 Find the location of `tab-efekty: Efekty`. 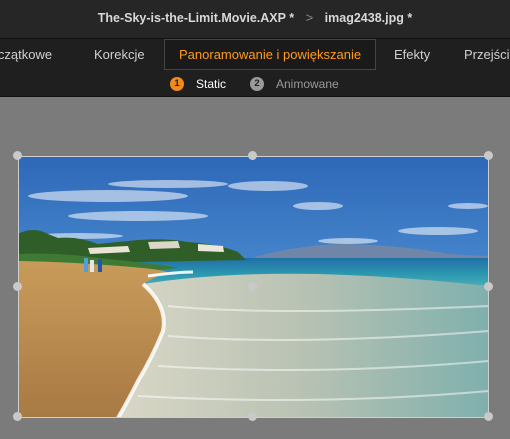

tab-efekty: Efekty is located at coordinates (412, 54).